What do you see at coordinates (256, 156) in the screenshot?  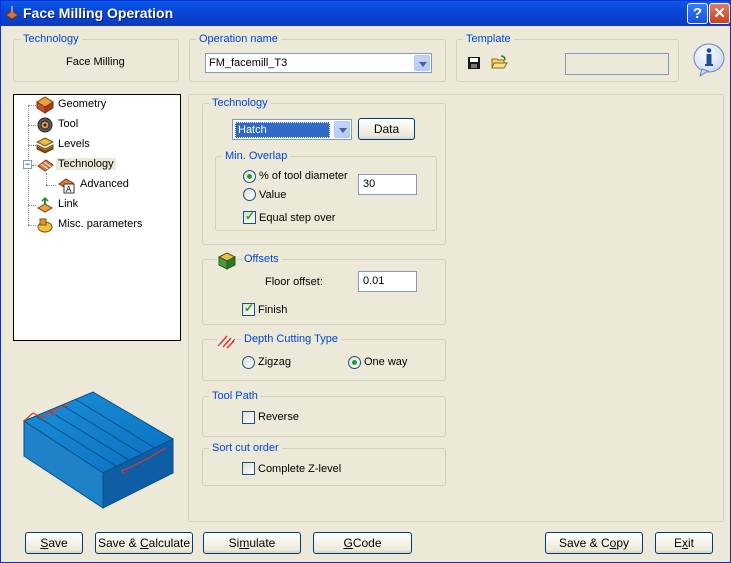 I see `min-overlap-legend: Min. Overlap` at bounding box center [256, 156].